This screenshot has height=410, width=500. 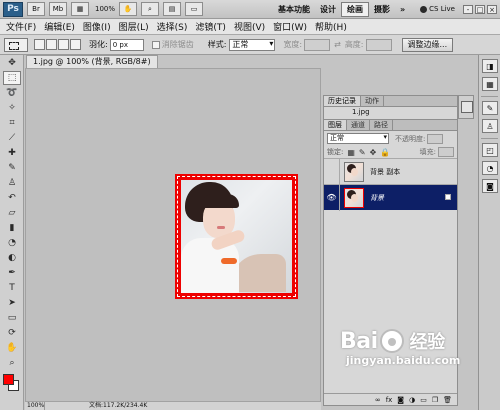 I want to click on workspace-essentials: 基本功能, so click(x=294, y=9).